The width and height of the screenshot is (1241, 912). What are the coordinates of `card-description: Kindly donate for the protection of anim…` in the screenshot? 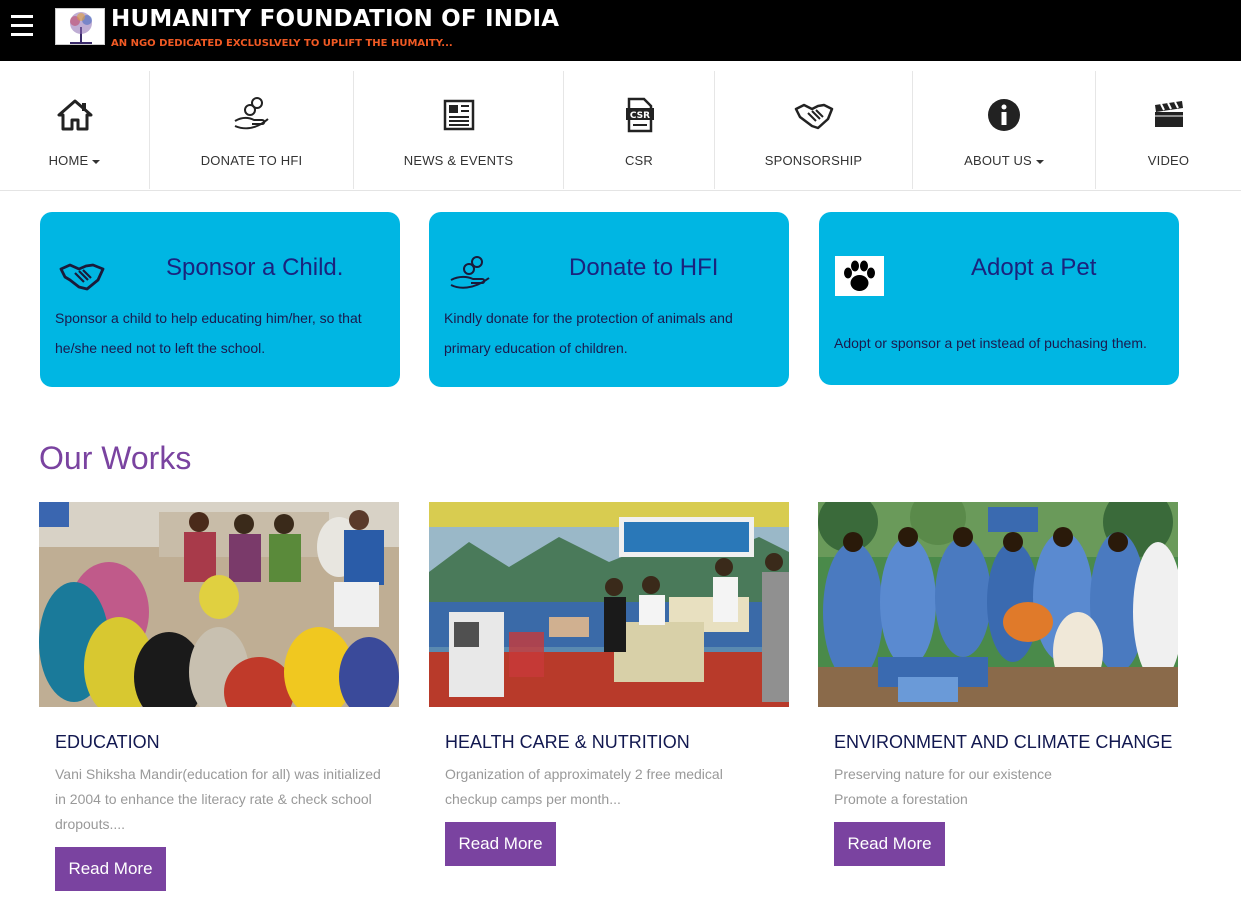 It's located at (588, 333).